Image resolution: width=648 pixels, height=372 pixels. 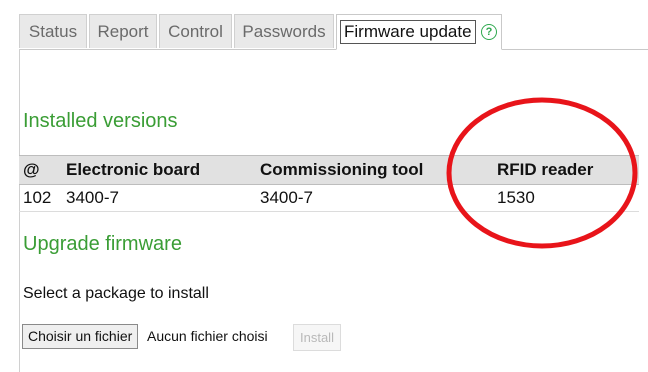 What do you see at coordinates (317, 337) in the screenshot?
I see `install-button: Install` at bounding box center [317, 337].